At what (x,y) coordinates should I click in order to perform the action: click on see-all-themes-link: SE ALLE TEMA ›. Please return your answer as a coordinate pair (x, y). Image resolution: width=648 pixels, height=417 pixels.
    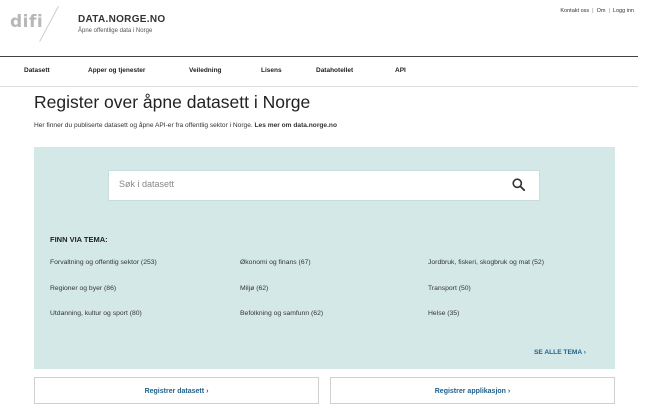
    Looking at the image, I should click on (560, 352).